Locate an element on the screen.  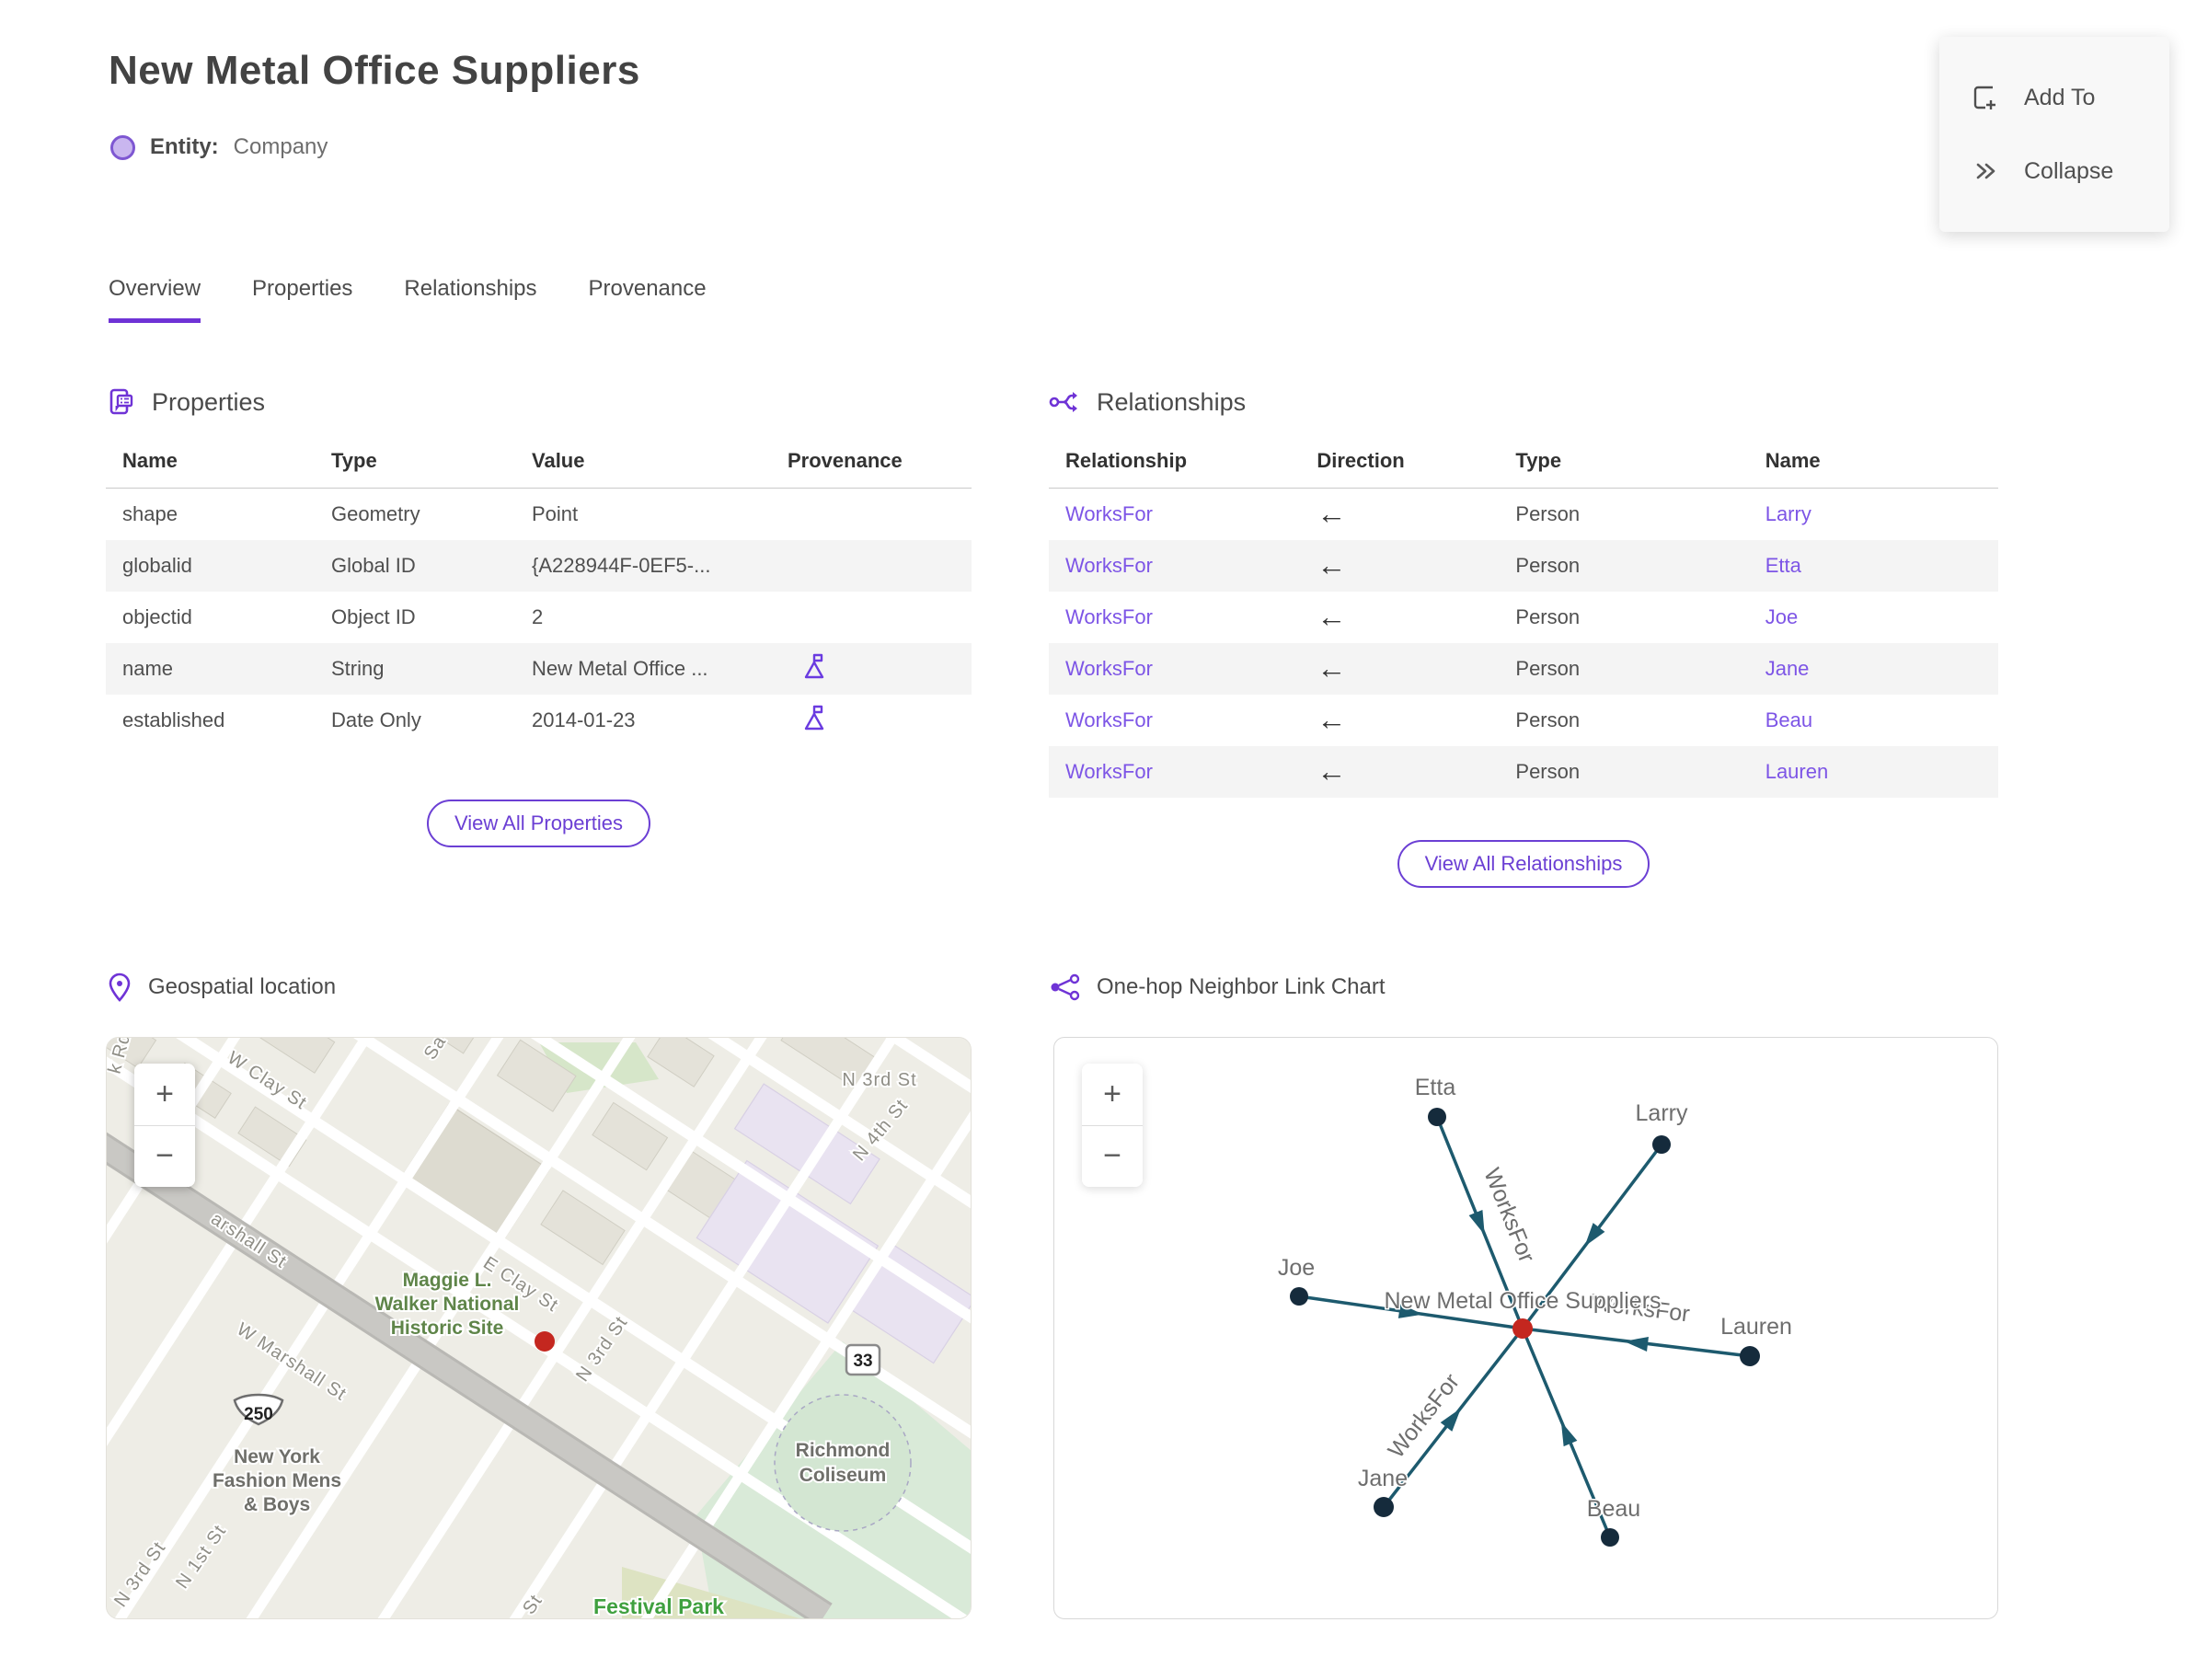
col-header-value: Value is located at coordinates (650, 469).